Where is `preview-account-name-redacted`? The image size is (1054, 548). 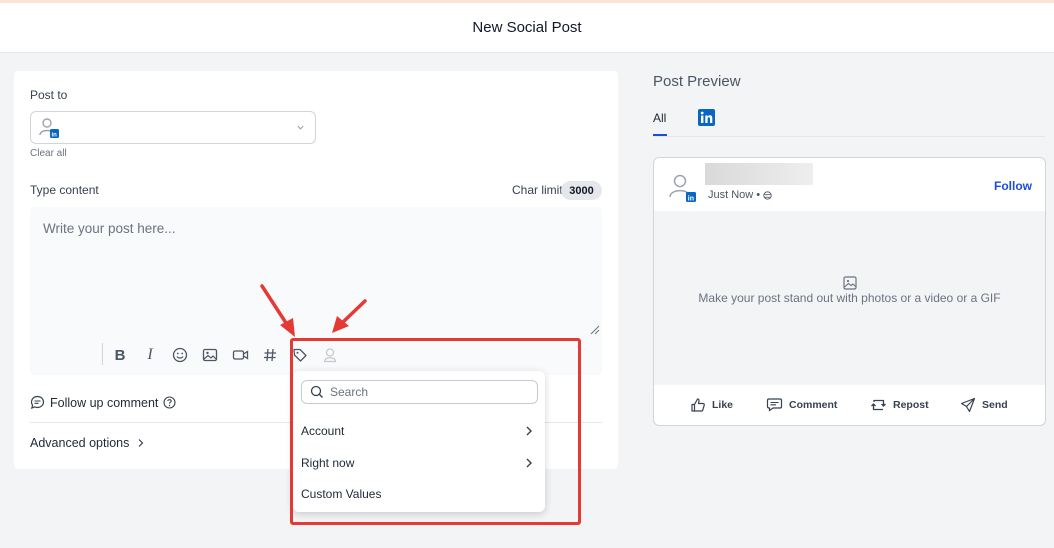 preview-account-name-redacted is located at coordinates (759, 174).